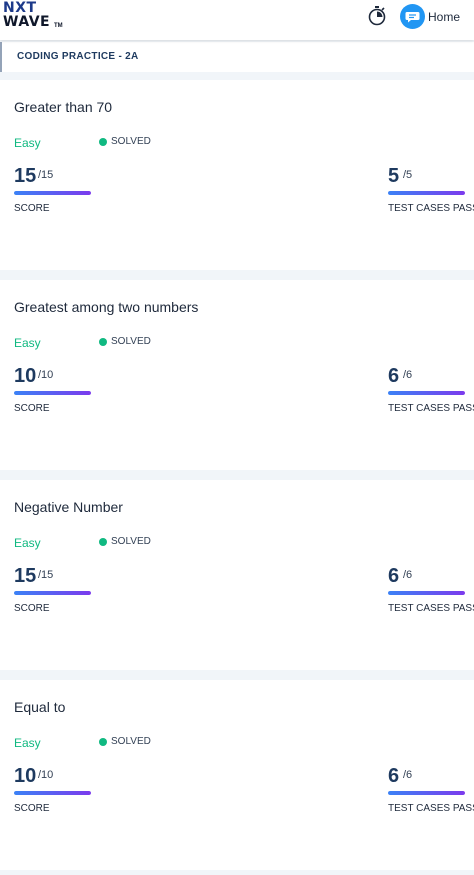 The height and width of the screenshot is (875, 474). I want to click on stopwatch-icon, so click(377, 16).